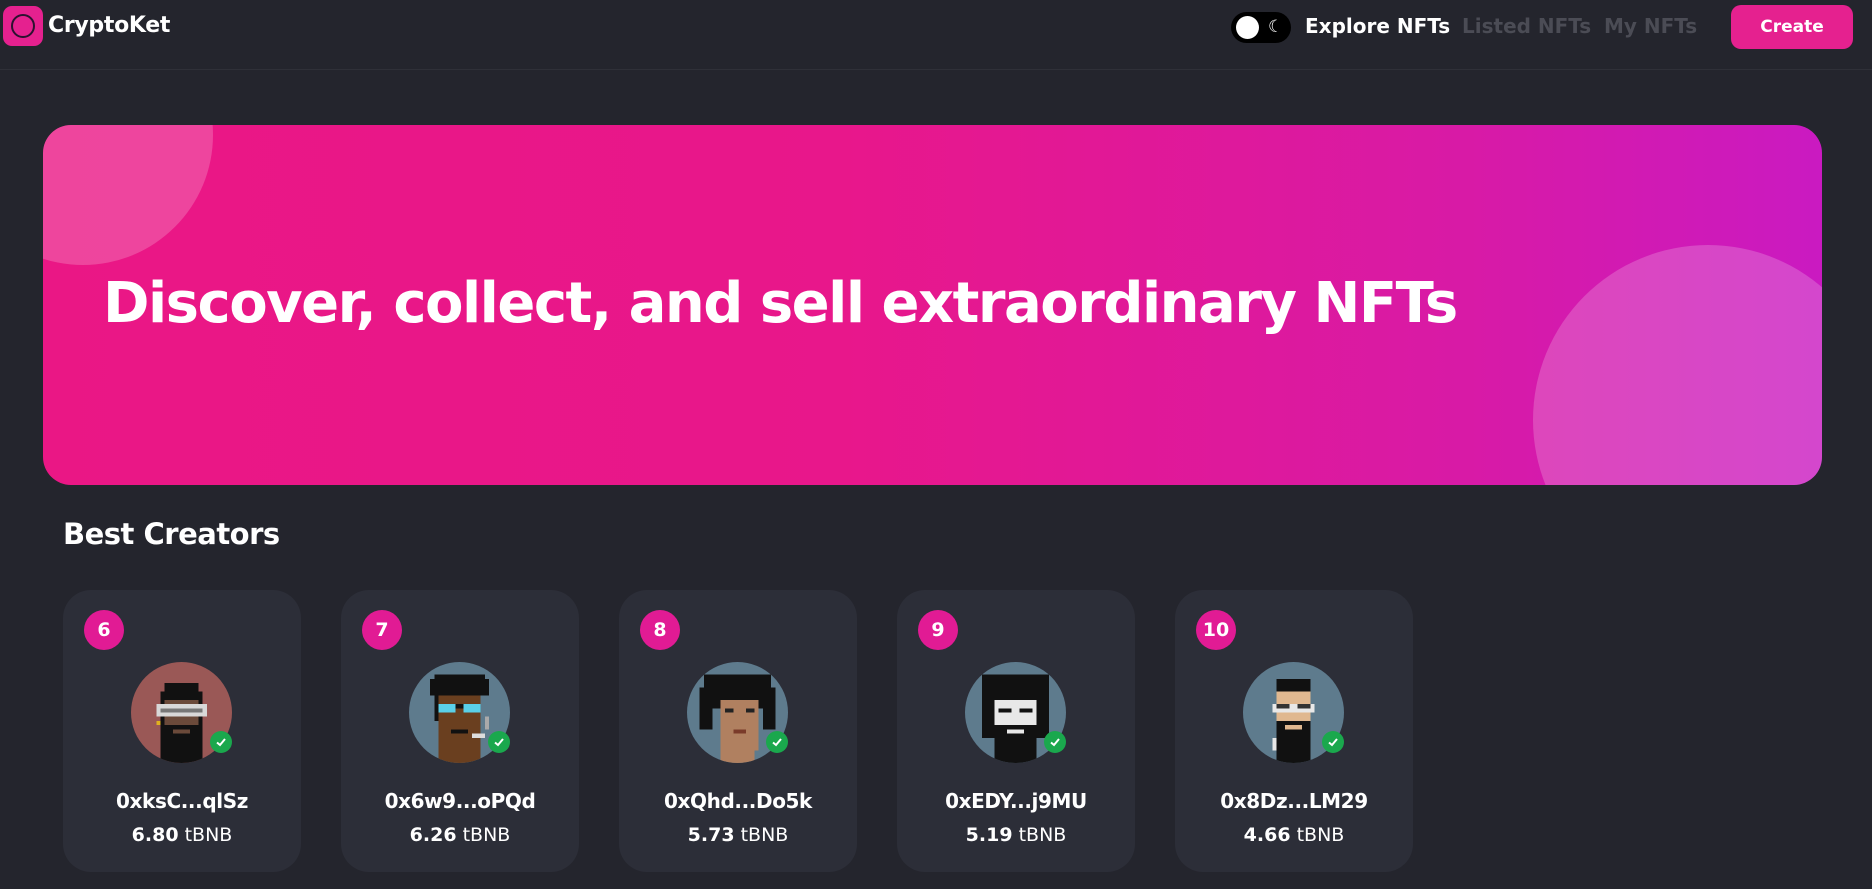 This screenshot has width=1872, height=889. What do you see at coordinates (1247, 27) in the screenshot?
I see `toggle-knob` at bounding box center [1247, 27].